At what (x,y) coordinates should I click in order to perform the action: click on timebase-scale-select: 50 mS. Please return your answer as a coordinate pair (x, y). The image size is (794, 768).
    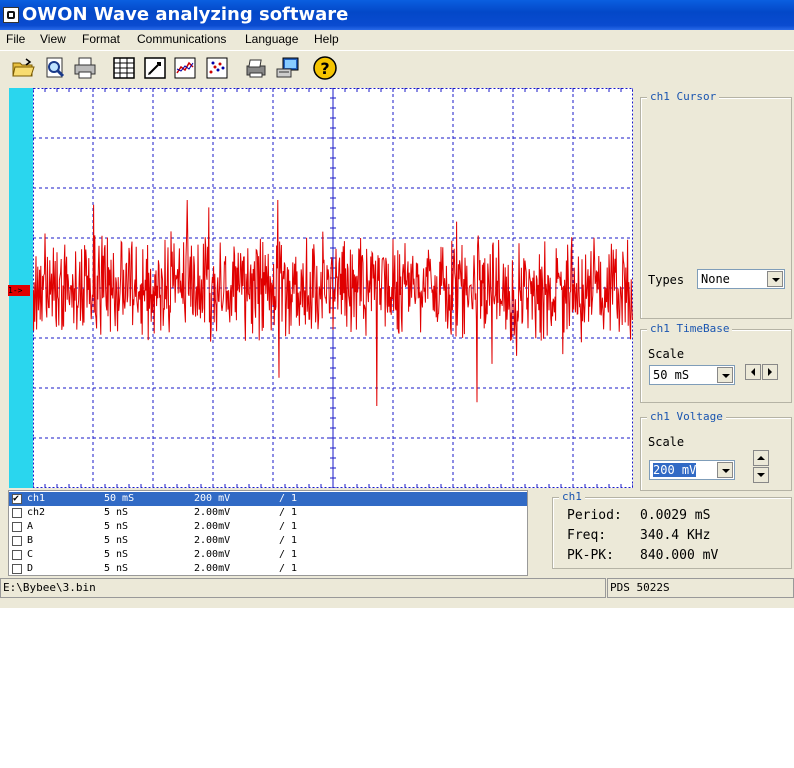
    Looking at the image, I should click on (692, 375).